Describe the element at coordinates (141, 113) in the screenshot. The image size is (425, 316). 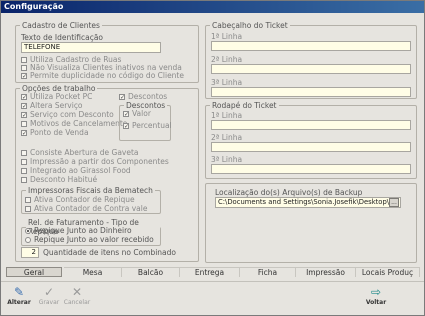
I see `desconto-valor-label: Valor` at that location.